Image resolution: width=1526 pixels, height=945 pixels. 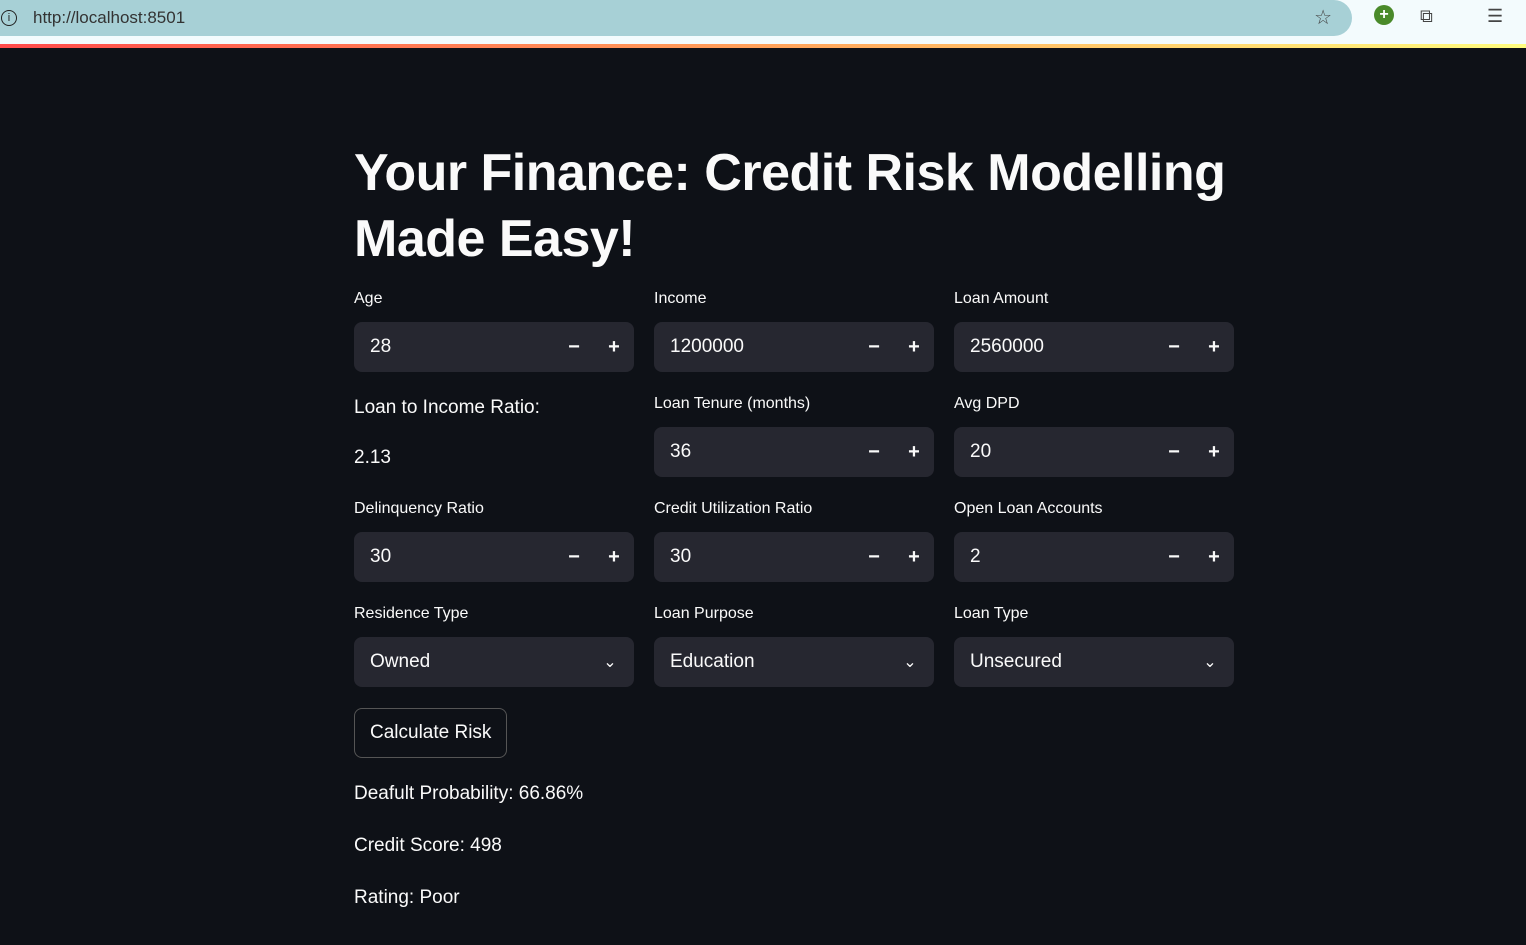 I want to click on dpd-input: 20− +, so click(x=1094, y=452).